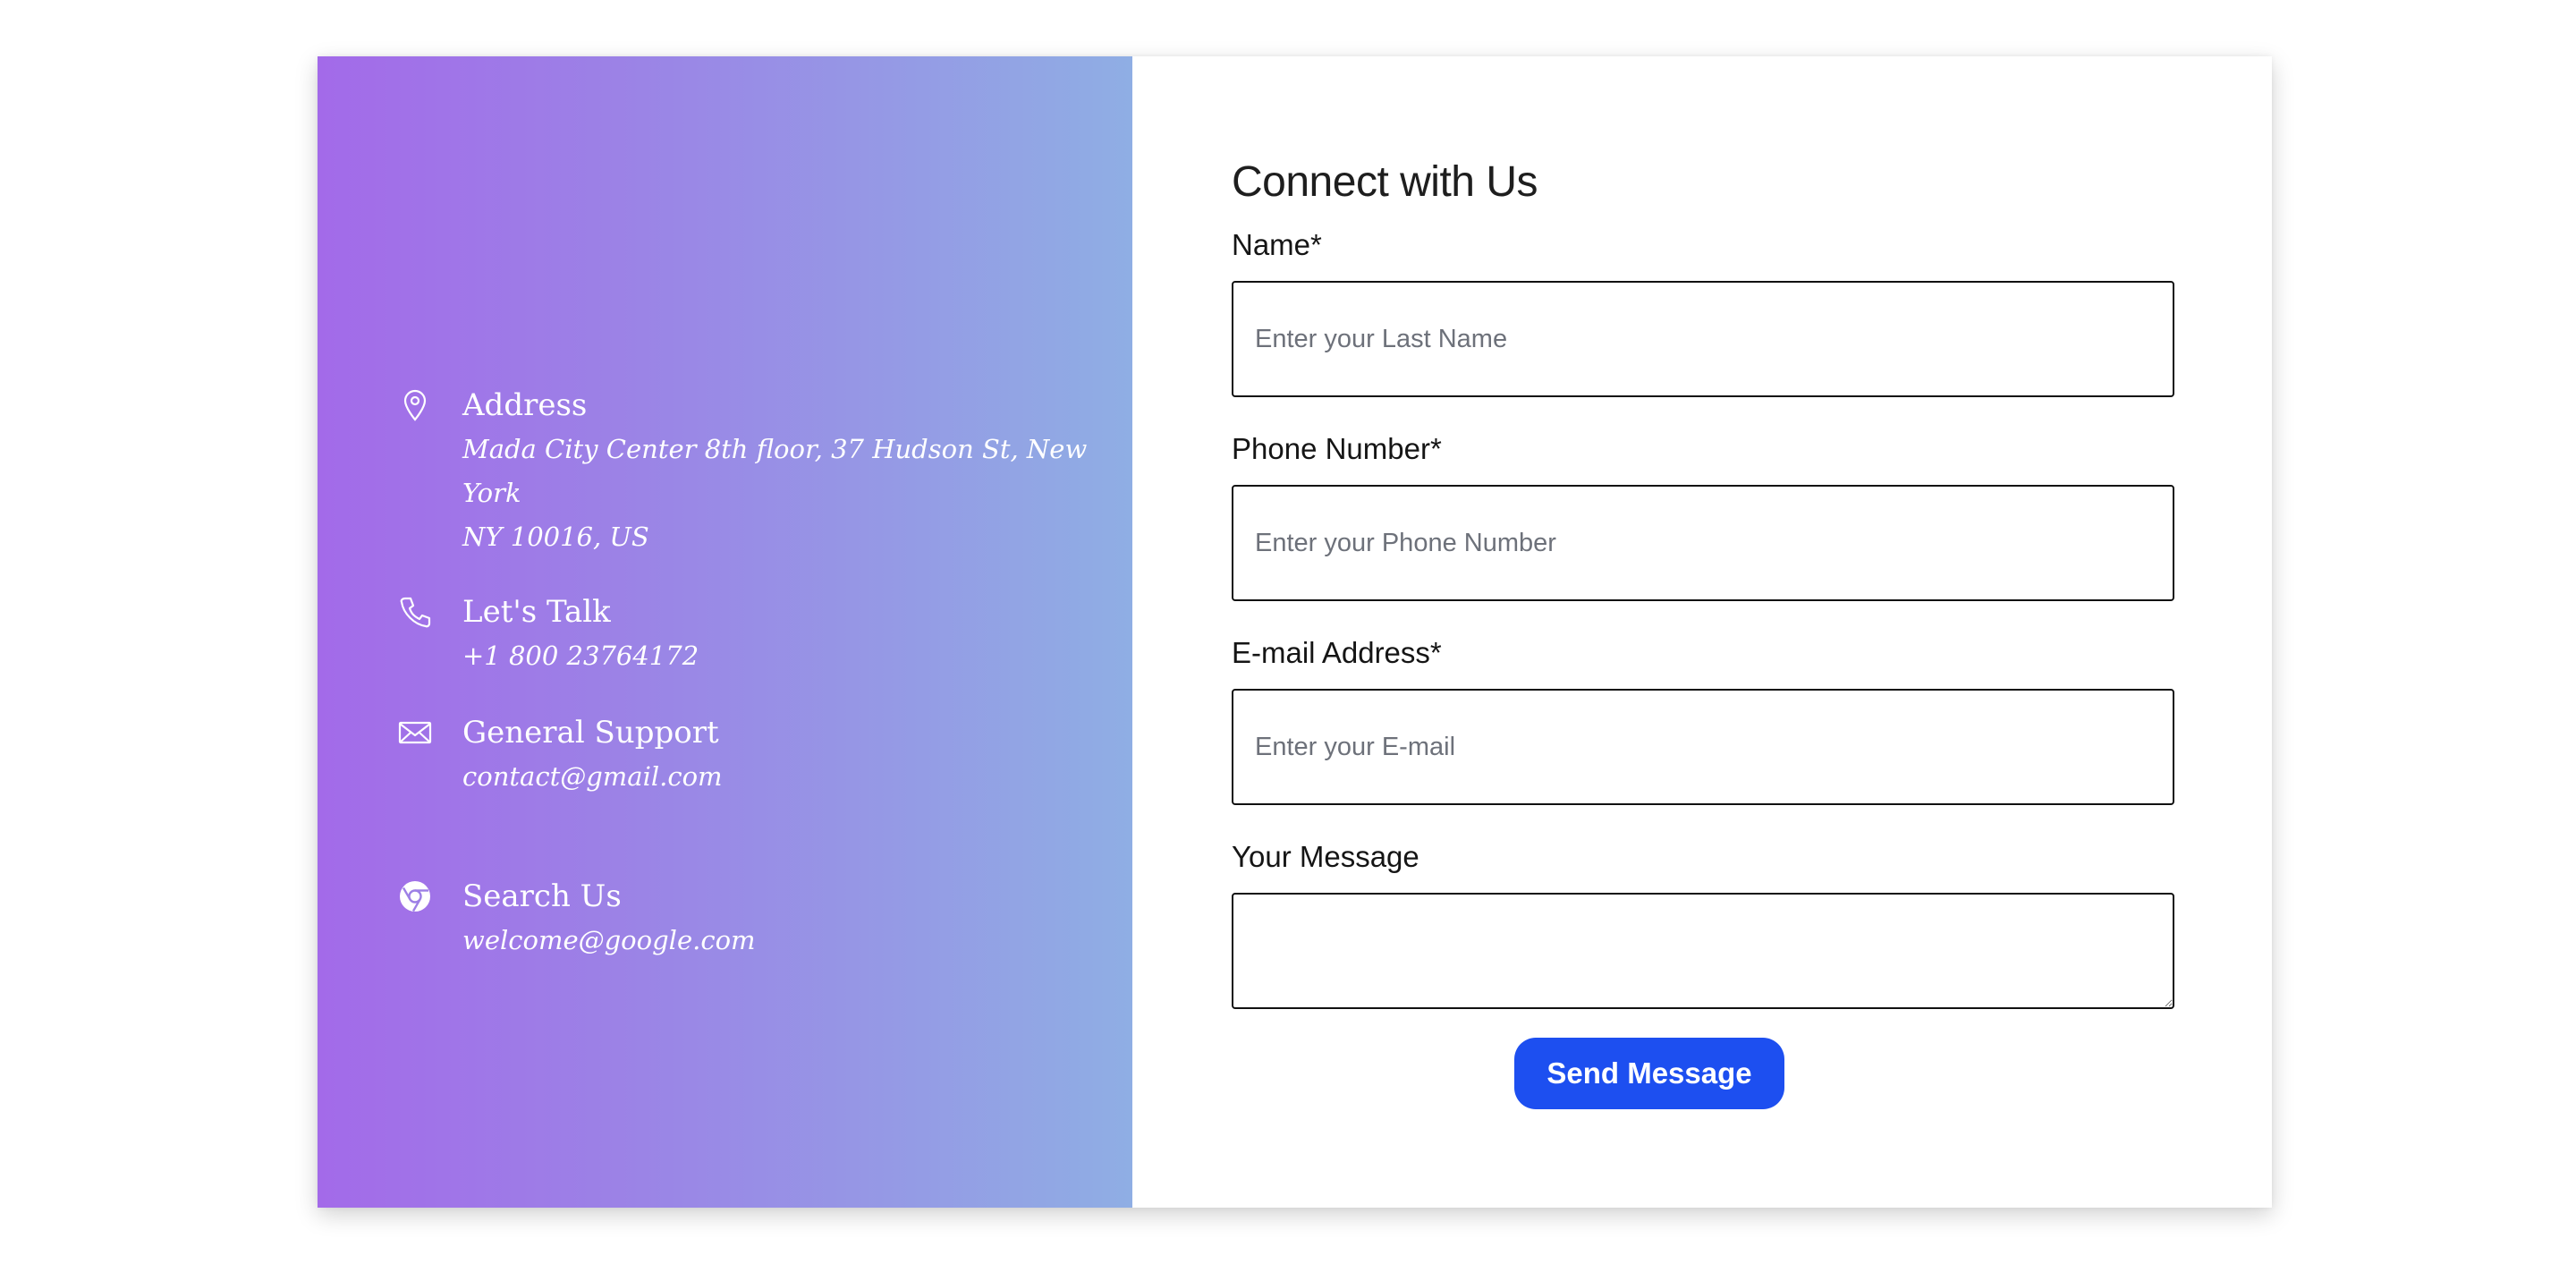 This screenshot has width=2576, height=1281. Describe the element at coordinates (415, 405) in the screenshot. I see `map-pin-icon` at that location.